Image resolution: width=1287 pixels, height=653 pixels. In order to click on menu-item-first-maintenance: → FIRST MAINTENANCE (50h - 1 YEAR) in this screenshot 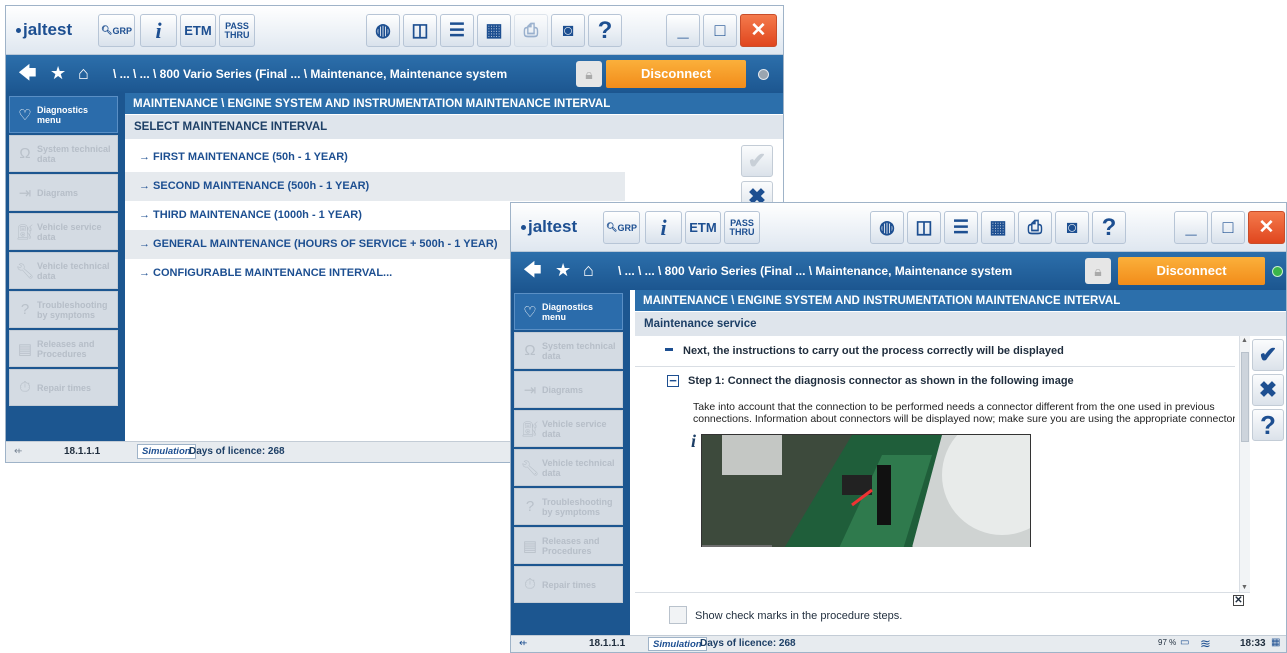, I will do `click(375, 157)`.